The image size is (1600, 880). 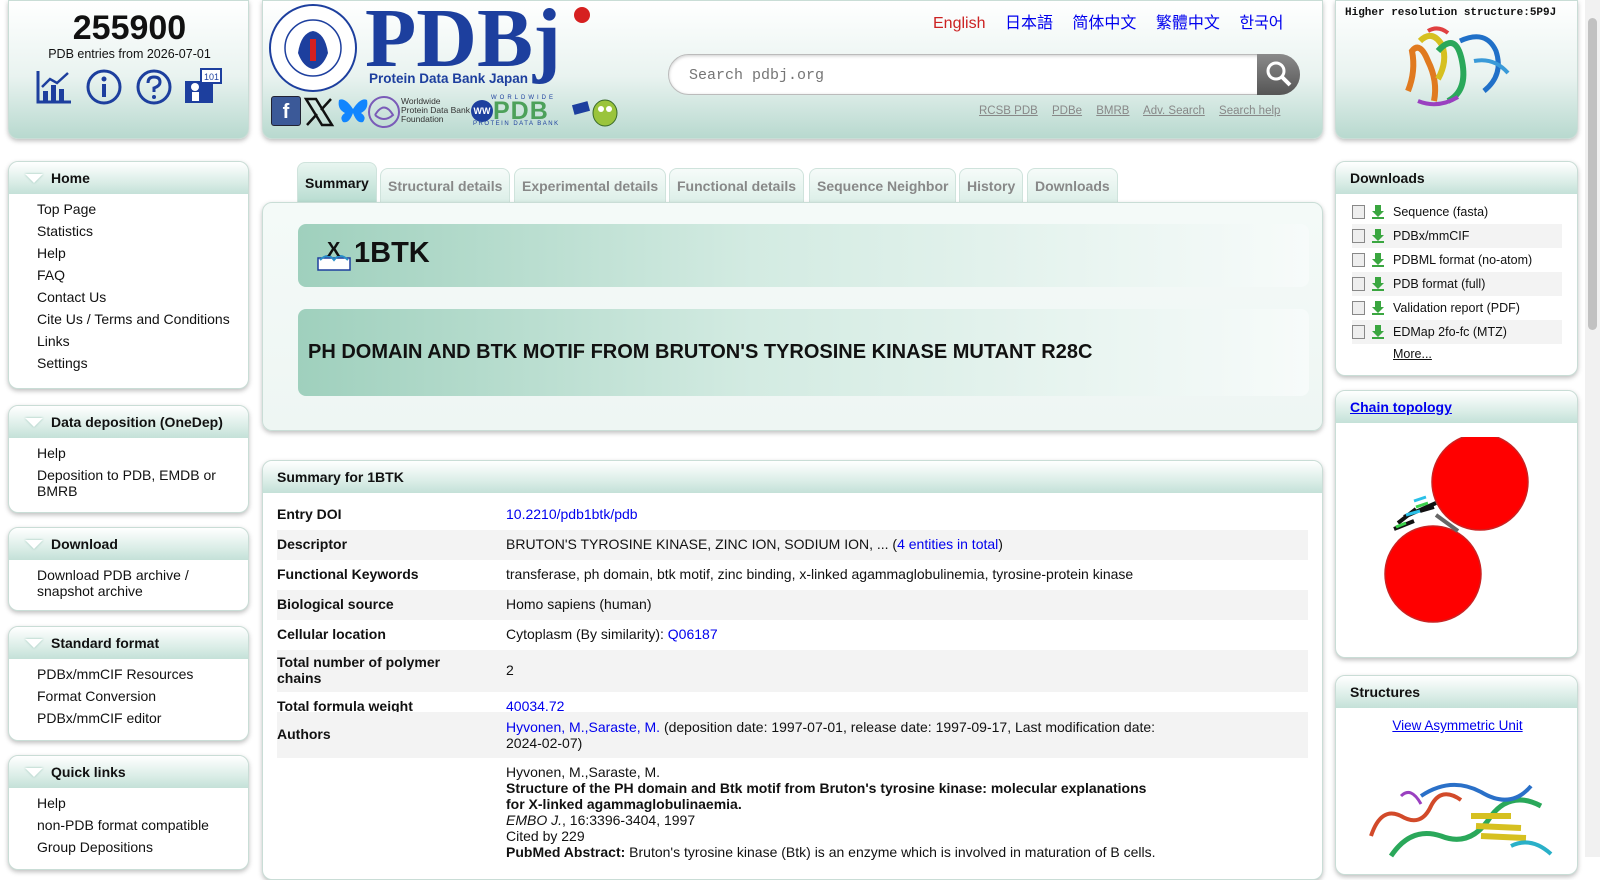 I want to click on label-biological-source: Biological source, so click(x=335, y=604).